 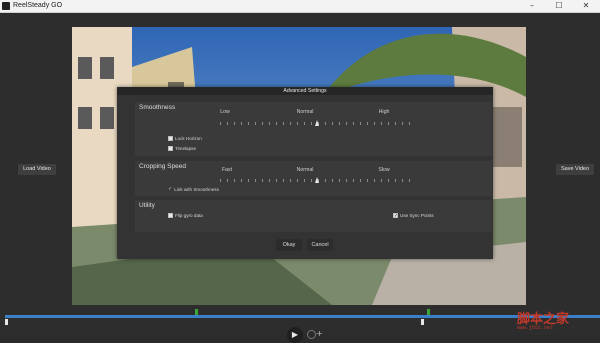 What do you see at coordinates (37, 169) in the screenshot?
I see `load-video-button: Load Video` at bounding box center [37, 169].